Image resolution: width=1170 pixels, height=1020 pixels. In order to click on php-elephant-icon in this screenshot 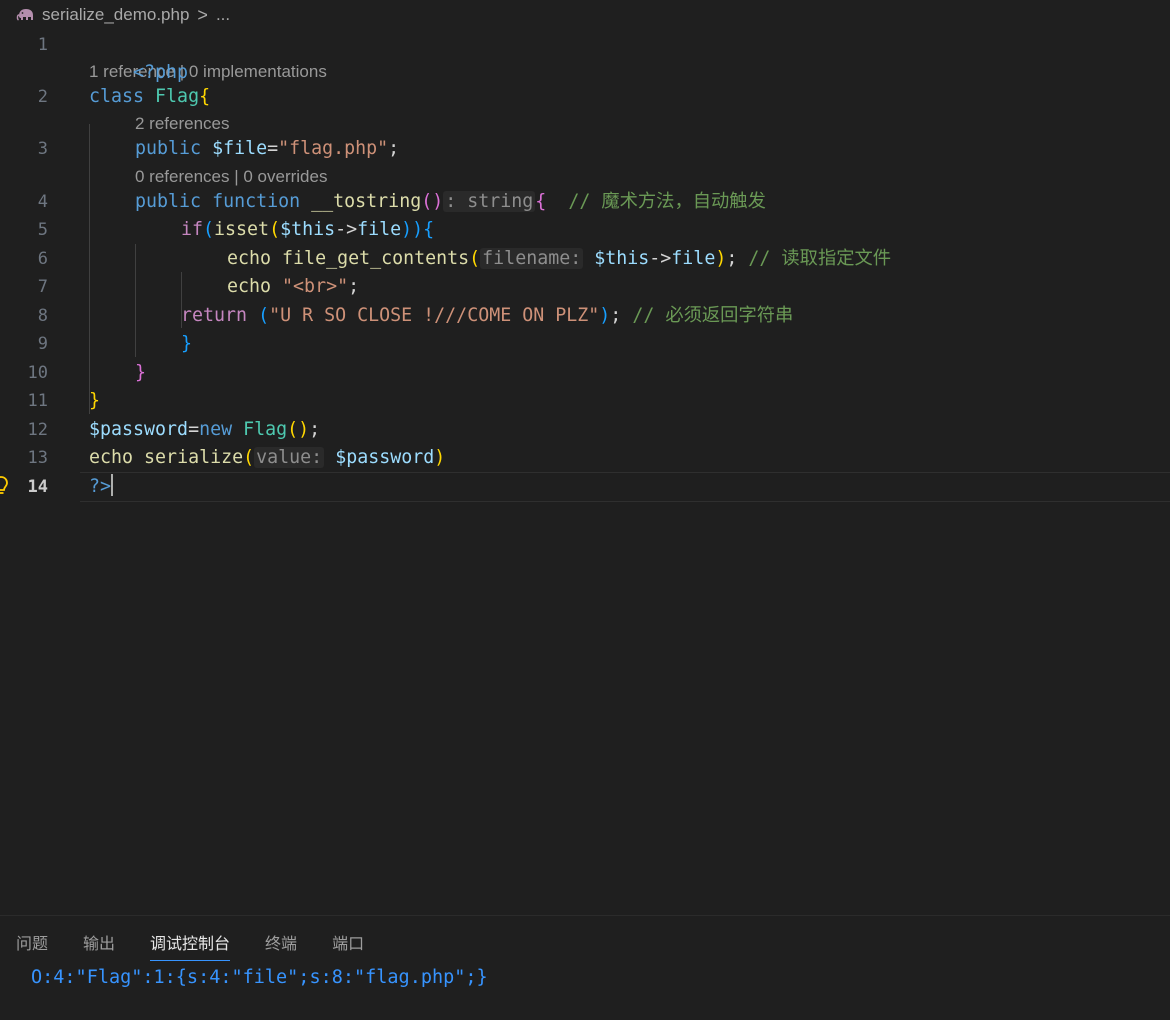, I will do `click(27, 15)`.